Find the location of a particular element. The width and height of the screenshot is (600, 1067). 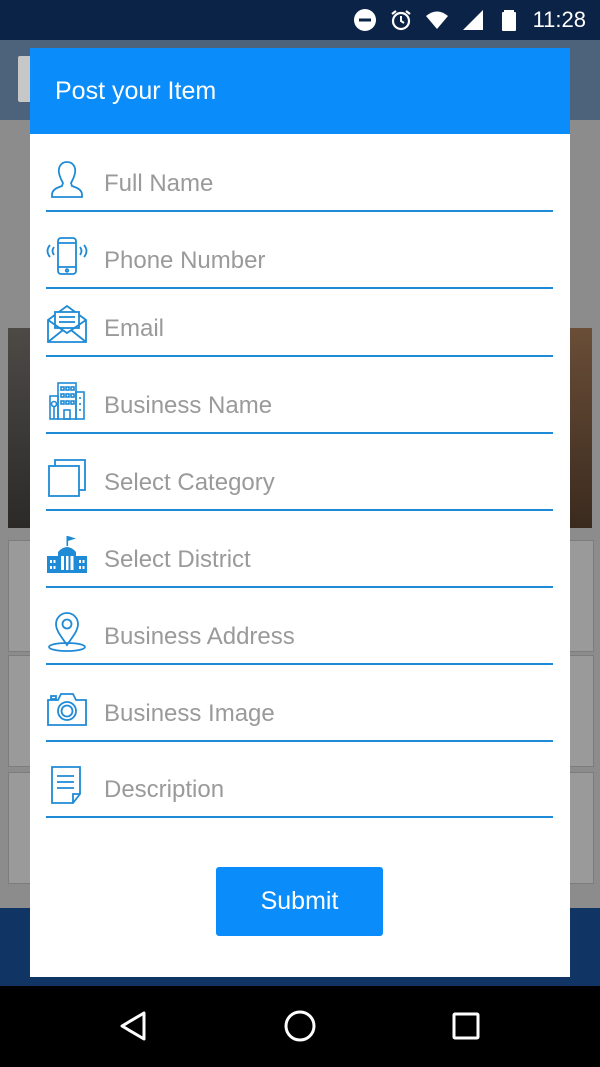

email-icon is located at coordinates (67, 323).